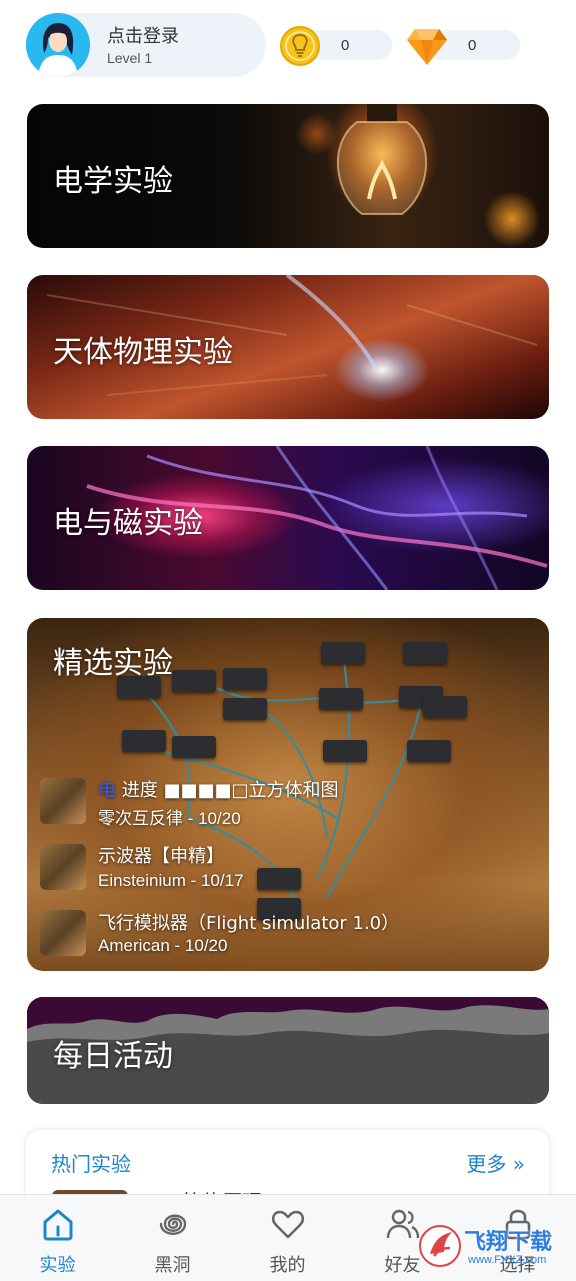 The width and height of the screenshot is (576, 1281). Describe the element at coordinates (171, 880) in the screenshot. I see `featured-item-subtitle: Einsteinium - 10/17` at that location.